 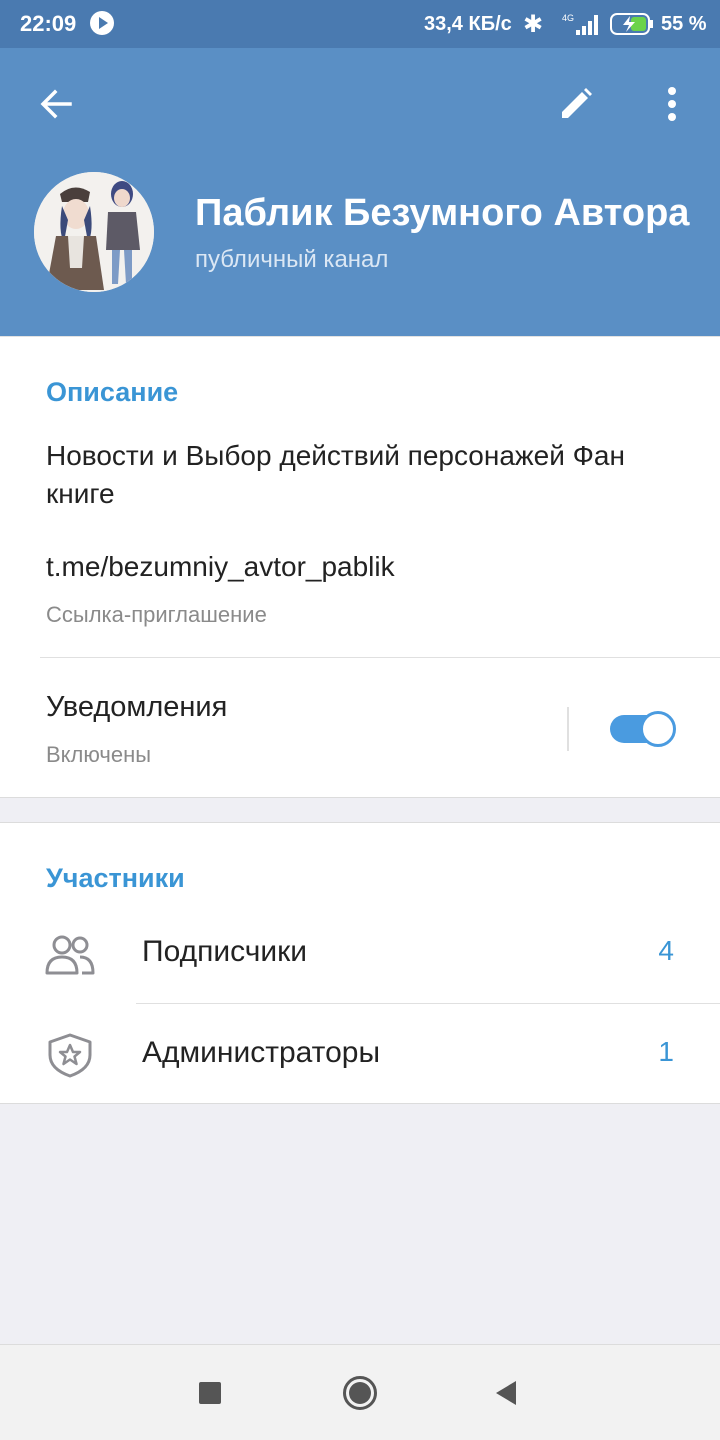 I want to click on signal-icon: 4G, so click(x=580, y=24).